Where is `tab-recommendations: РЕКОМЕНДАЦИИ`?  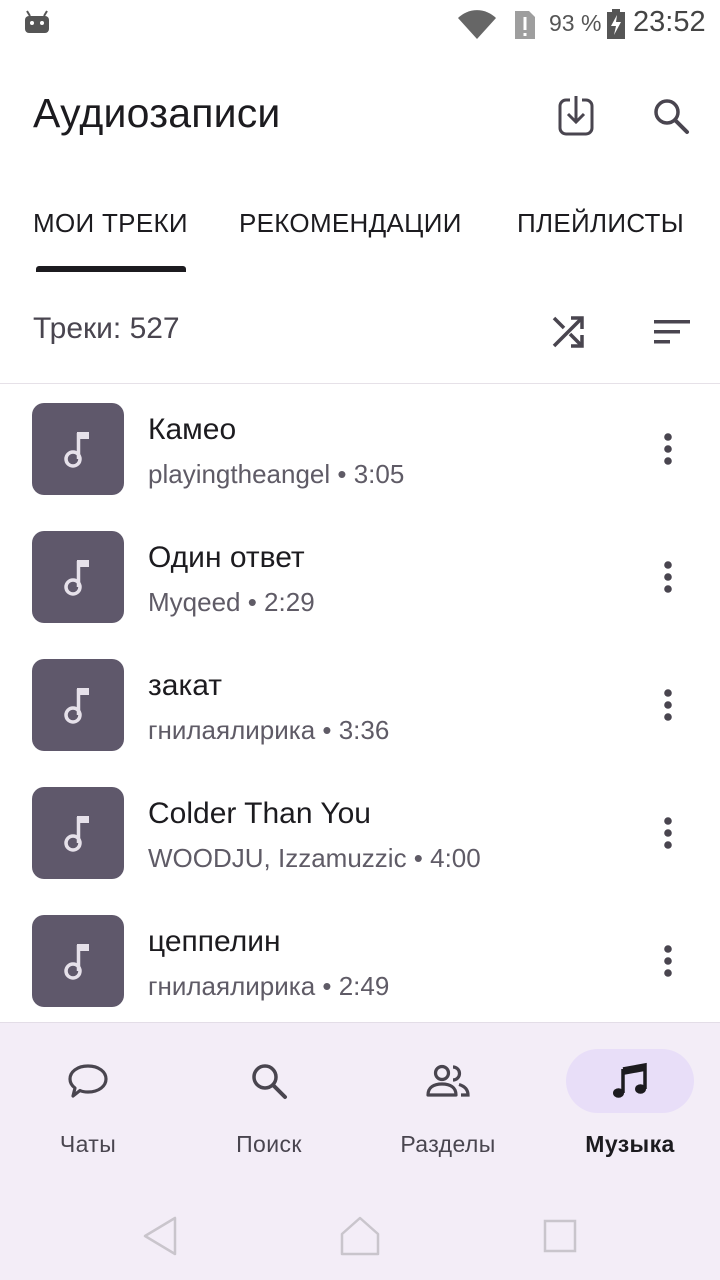 tab-recommendations: РЕКОМЕНДАЦИИ is located at coordinates (350, 223).